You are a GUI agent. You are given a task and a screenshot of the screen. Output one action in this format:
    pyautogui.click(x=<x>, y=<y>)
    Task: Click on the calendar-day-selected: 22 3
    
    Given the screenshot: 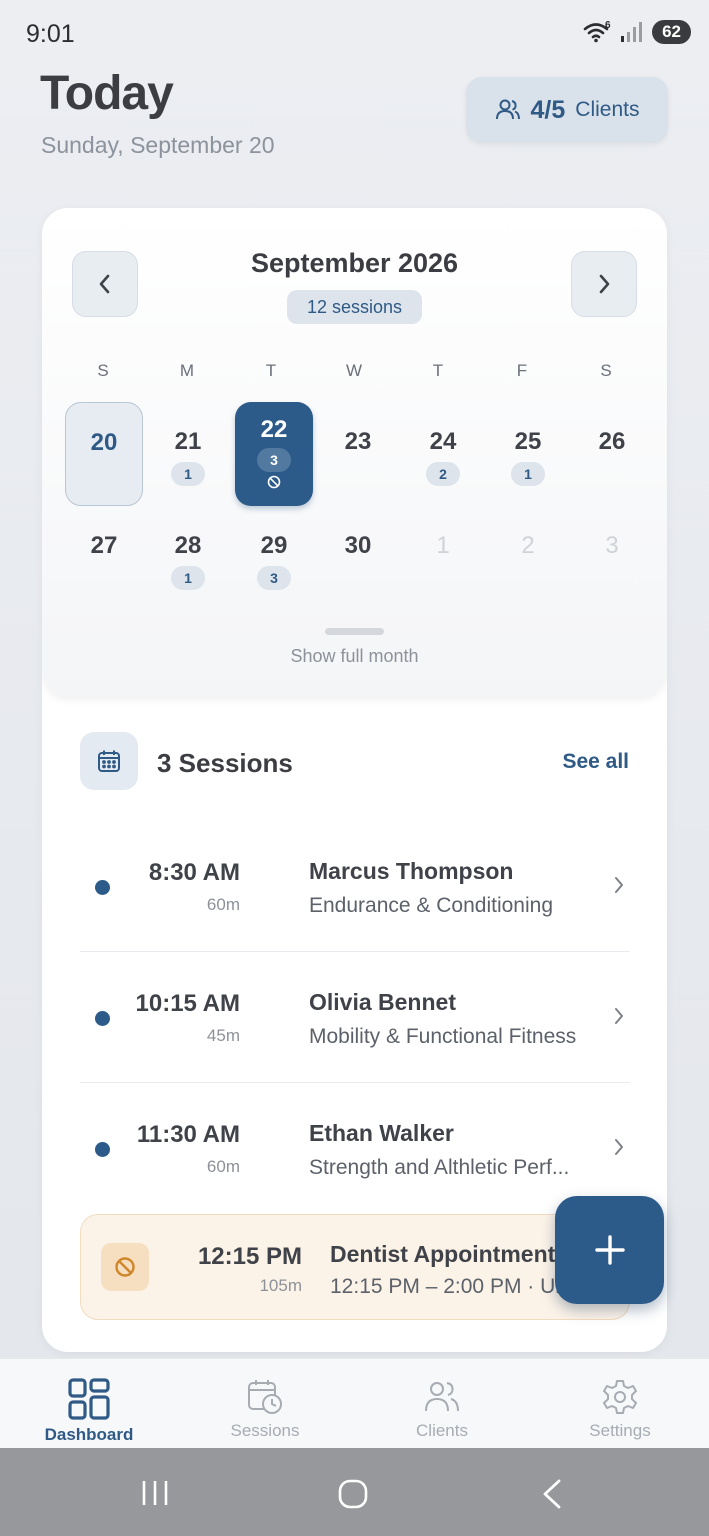 What is the action you would take?
    pyautogui.click(x=274, y=454)
    